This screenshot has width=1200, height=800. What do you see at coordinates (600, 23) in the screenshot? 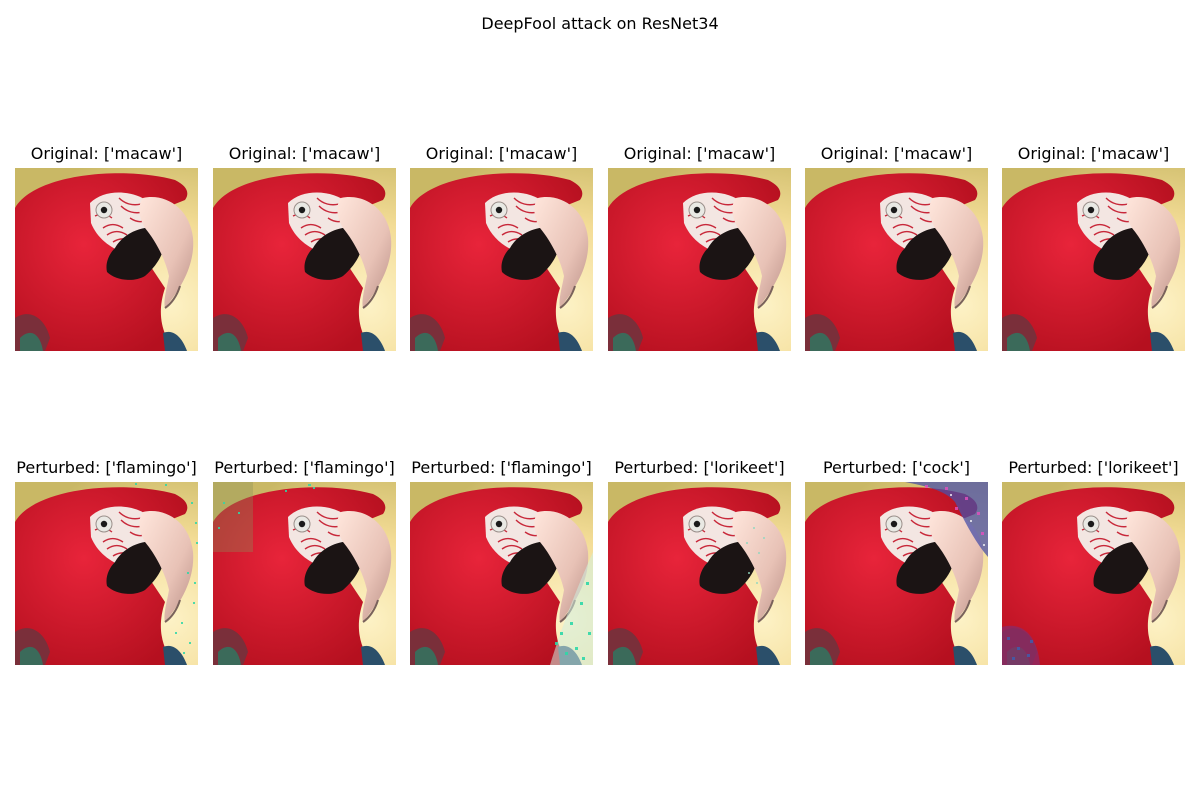
I see `figure-title: DeepFool attack on ResNet34` at bounding box center [600, 23].